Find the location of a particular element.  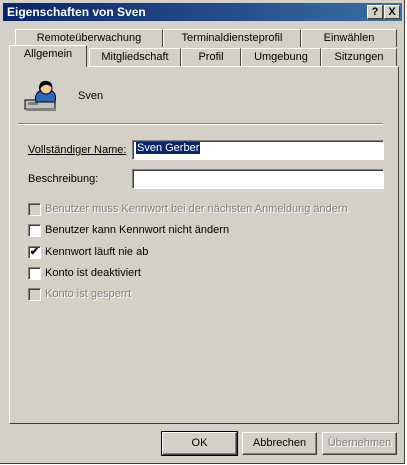

cannot-change-password-label: Benutzer kann Kennwort nicht ändern is located at coordinates (137, 230).